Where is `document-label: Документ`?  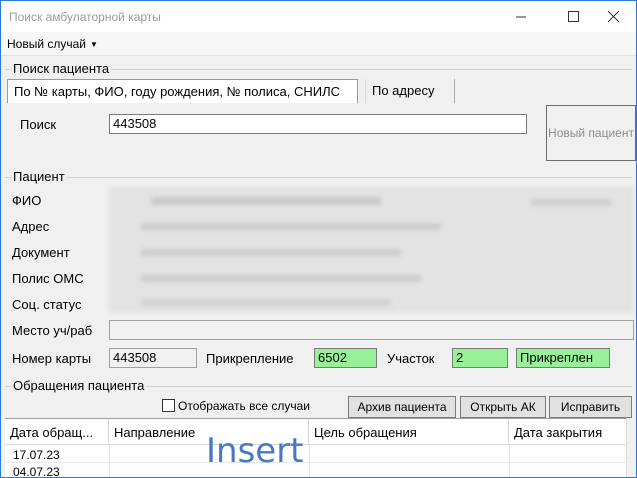 document-label: Документ is located at coordinates (41, 252).